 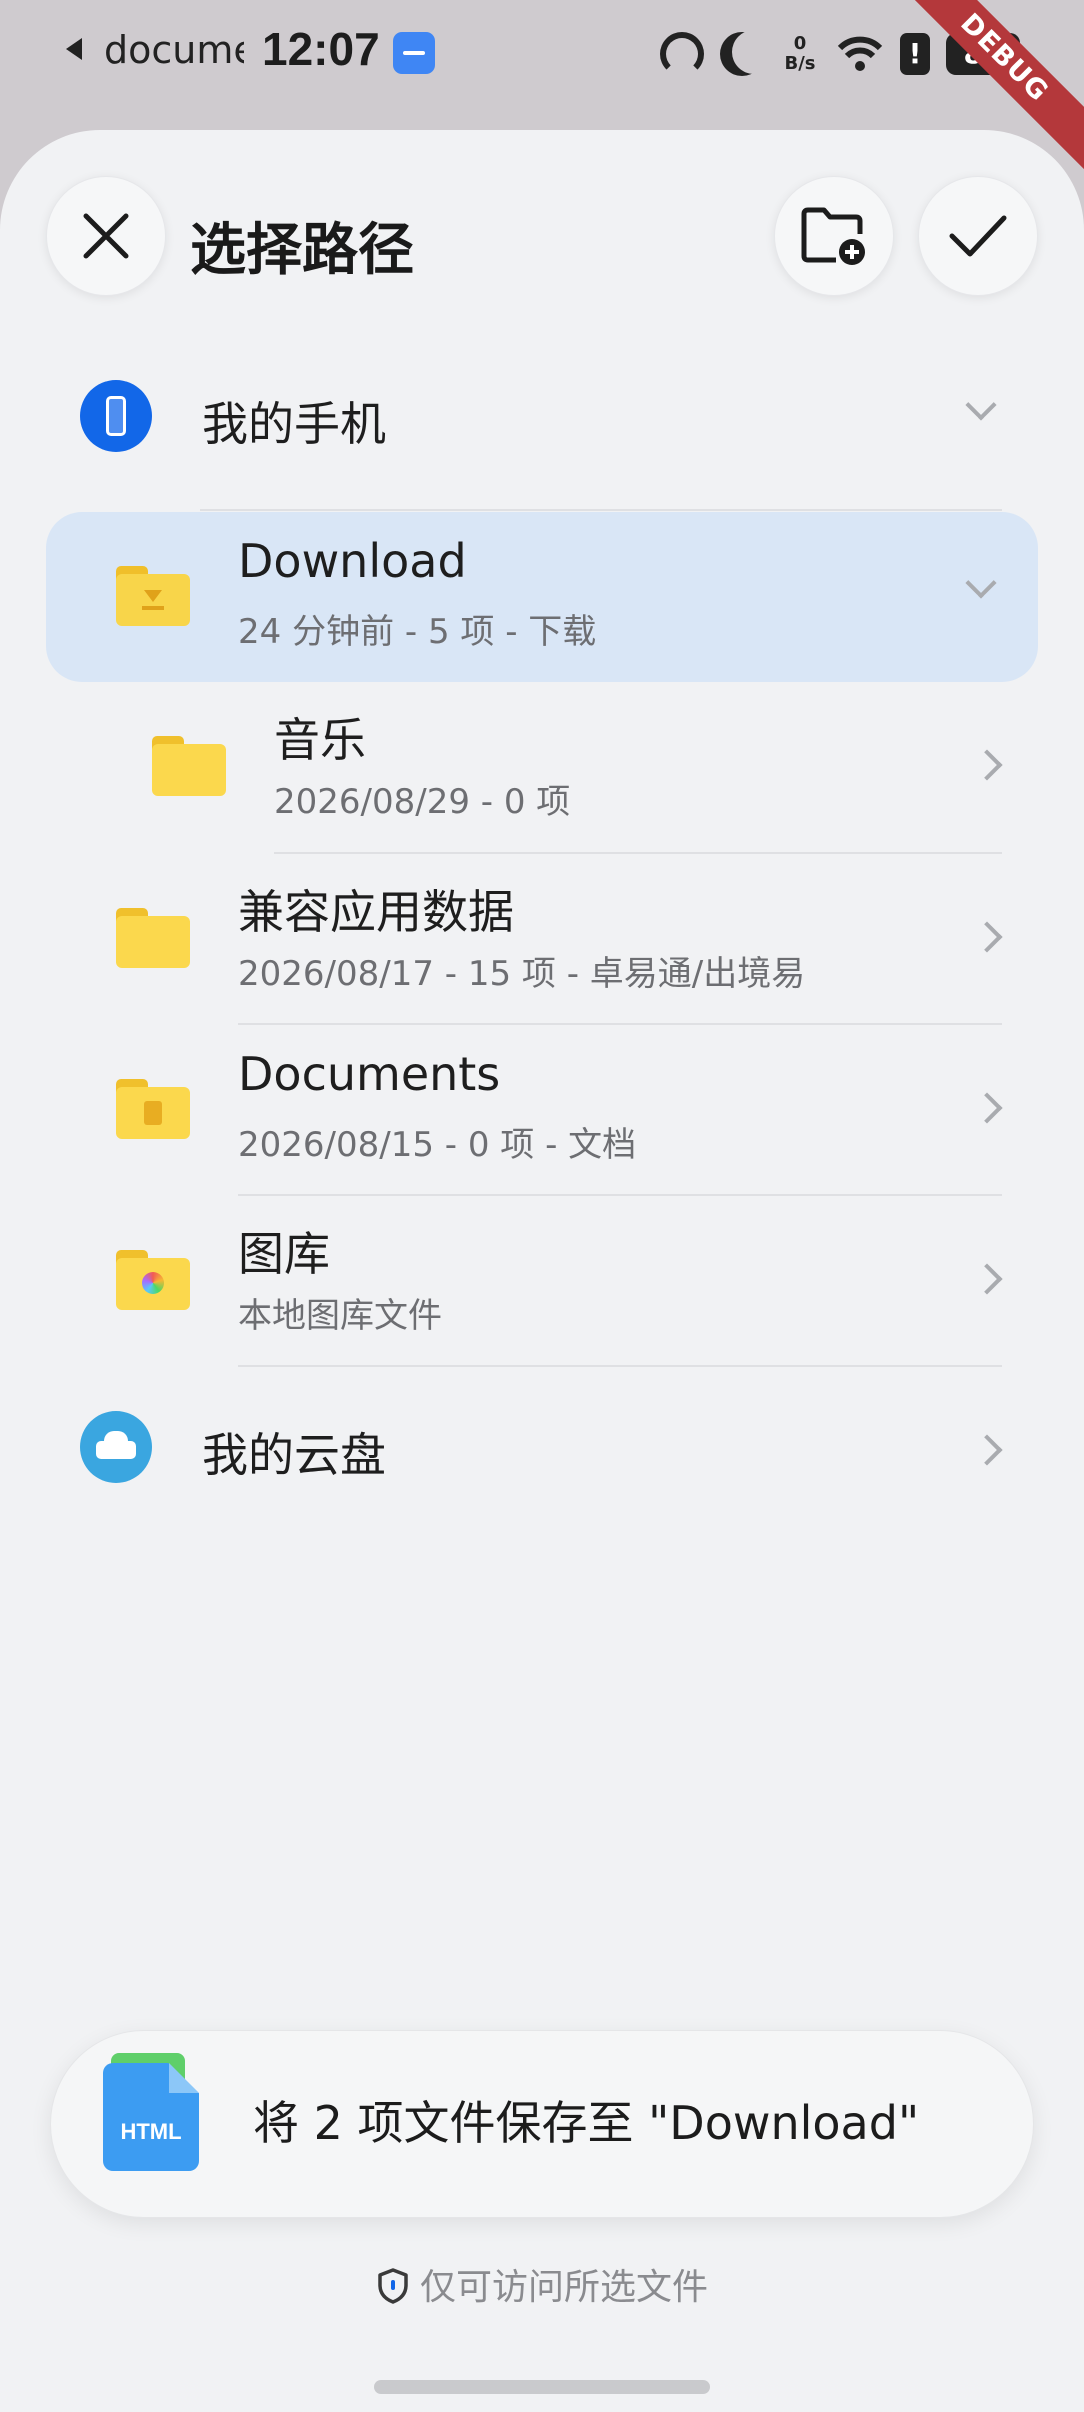 I want to click on close-button, so click(x=106, y=236).